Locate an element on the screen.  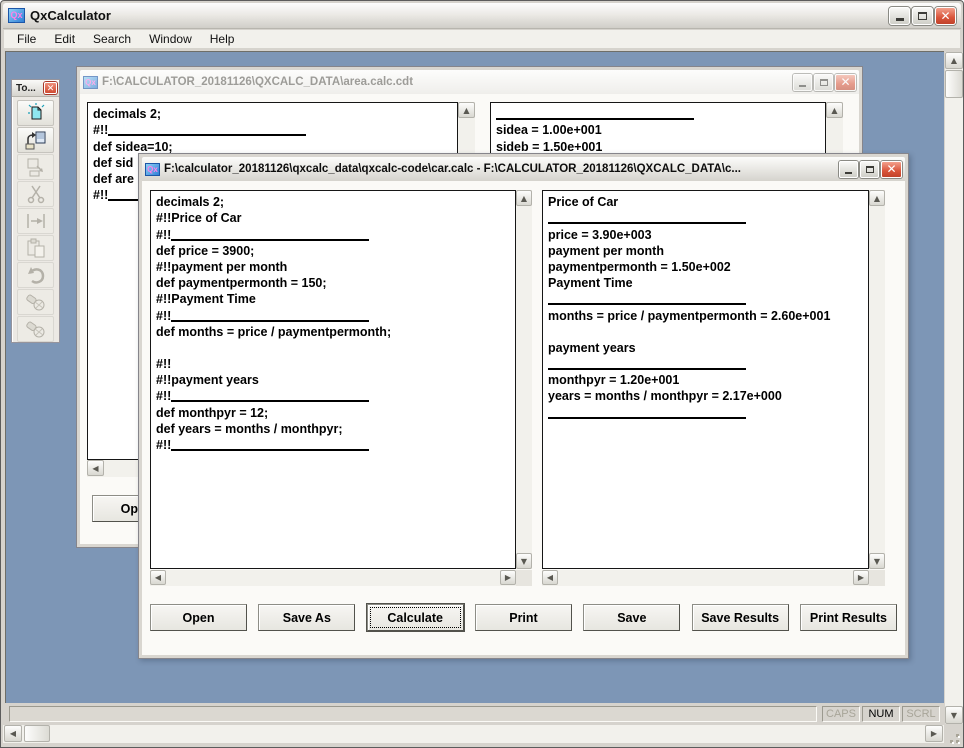
open-file-button is located at coordinates (35, 140).